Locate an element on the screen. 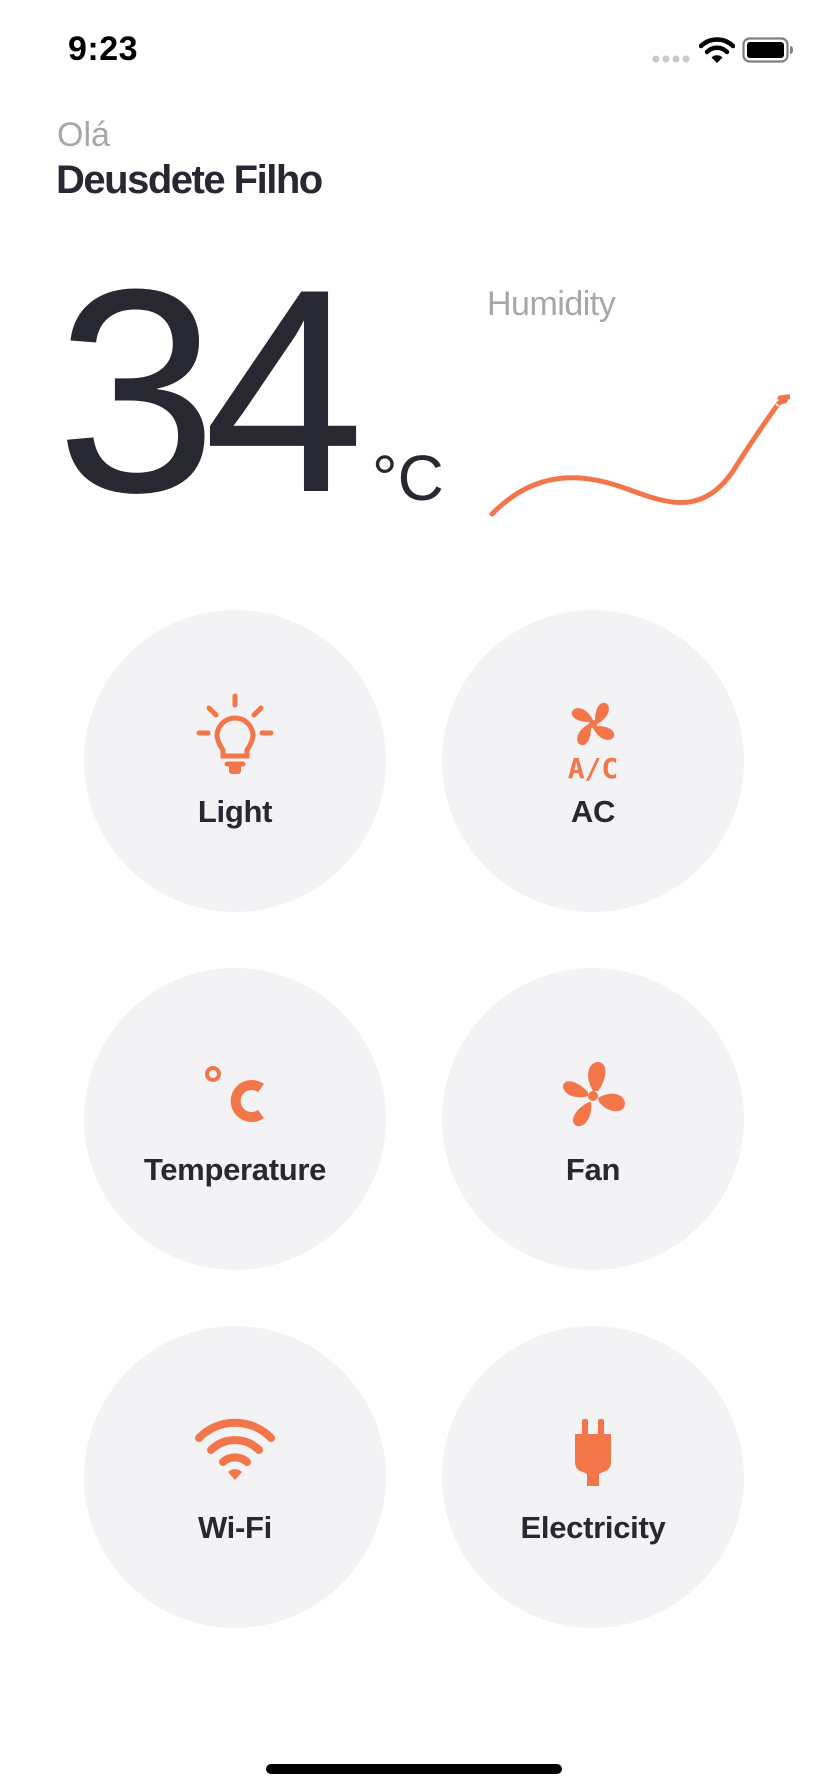  status-time: 9:23 is located at coordinates (103, 49).